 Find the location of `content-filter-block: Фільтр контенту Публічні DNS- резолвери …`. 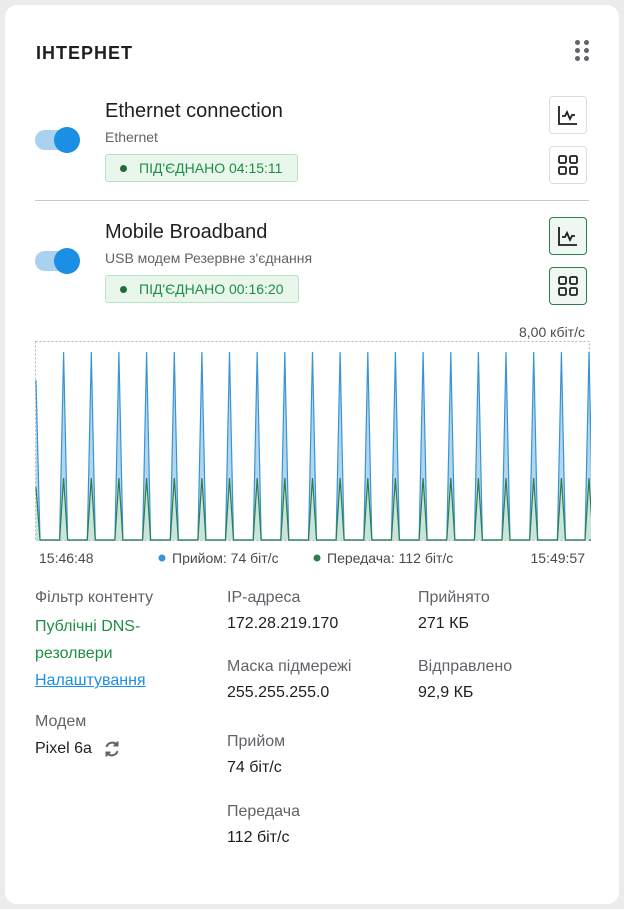

content-filter-block: Фільтр контенту Публічні DNS- резолвери … is located at coordinates (94, 641).